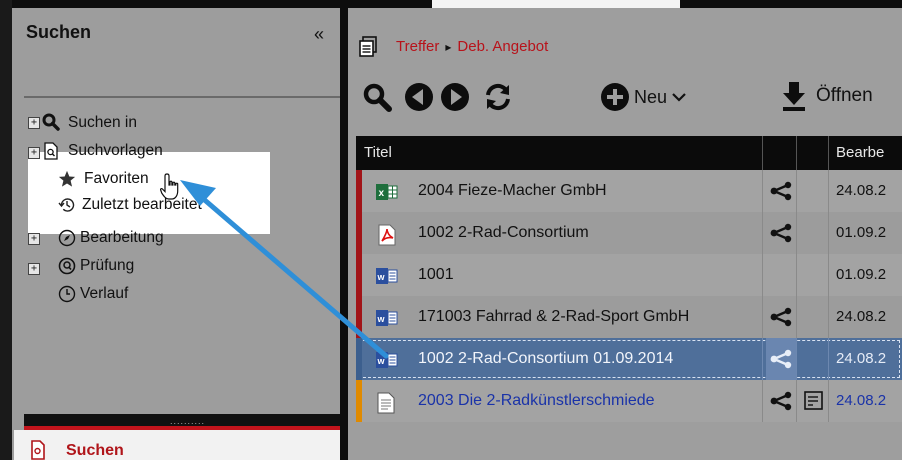 The height and width of the screenshot is (464, 902). Describe the element at coordinates (284, 269) in the screenshot. I see `drag-arrow-icon` at that location.